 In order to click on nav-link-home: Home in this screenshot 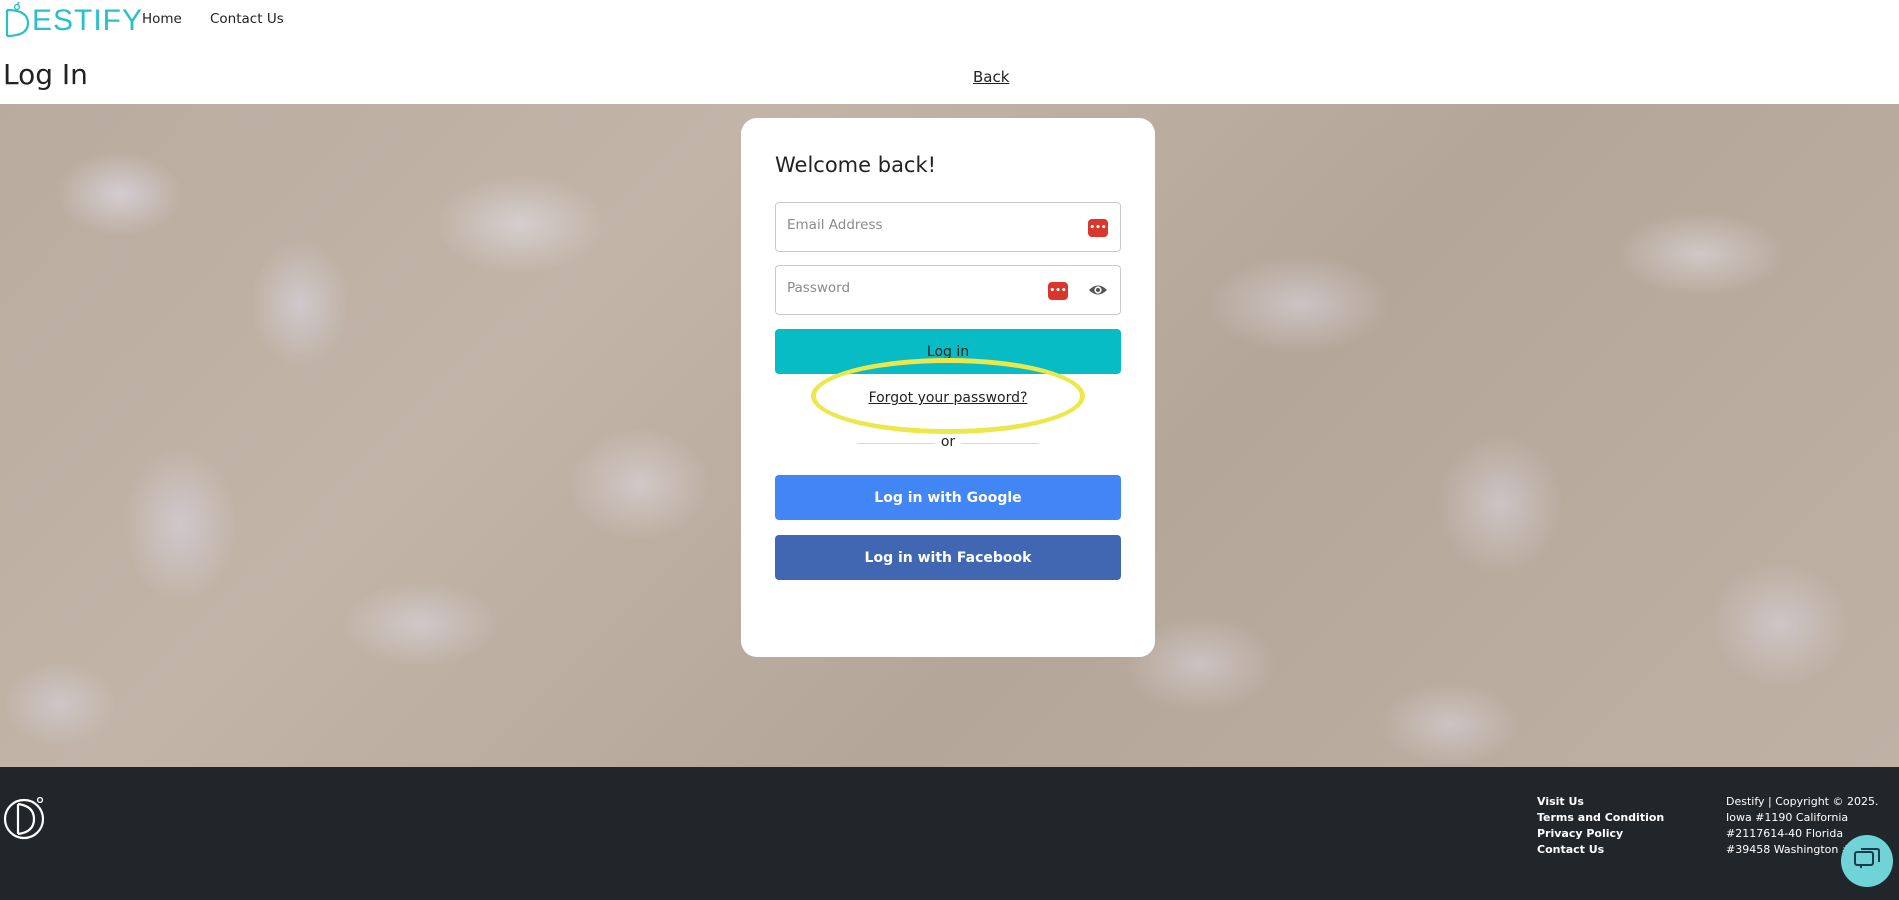, I will do `click(162, 19)`.